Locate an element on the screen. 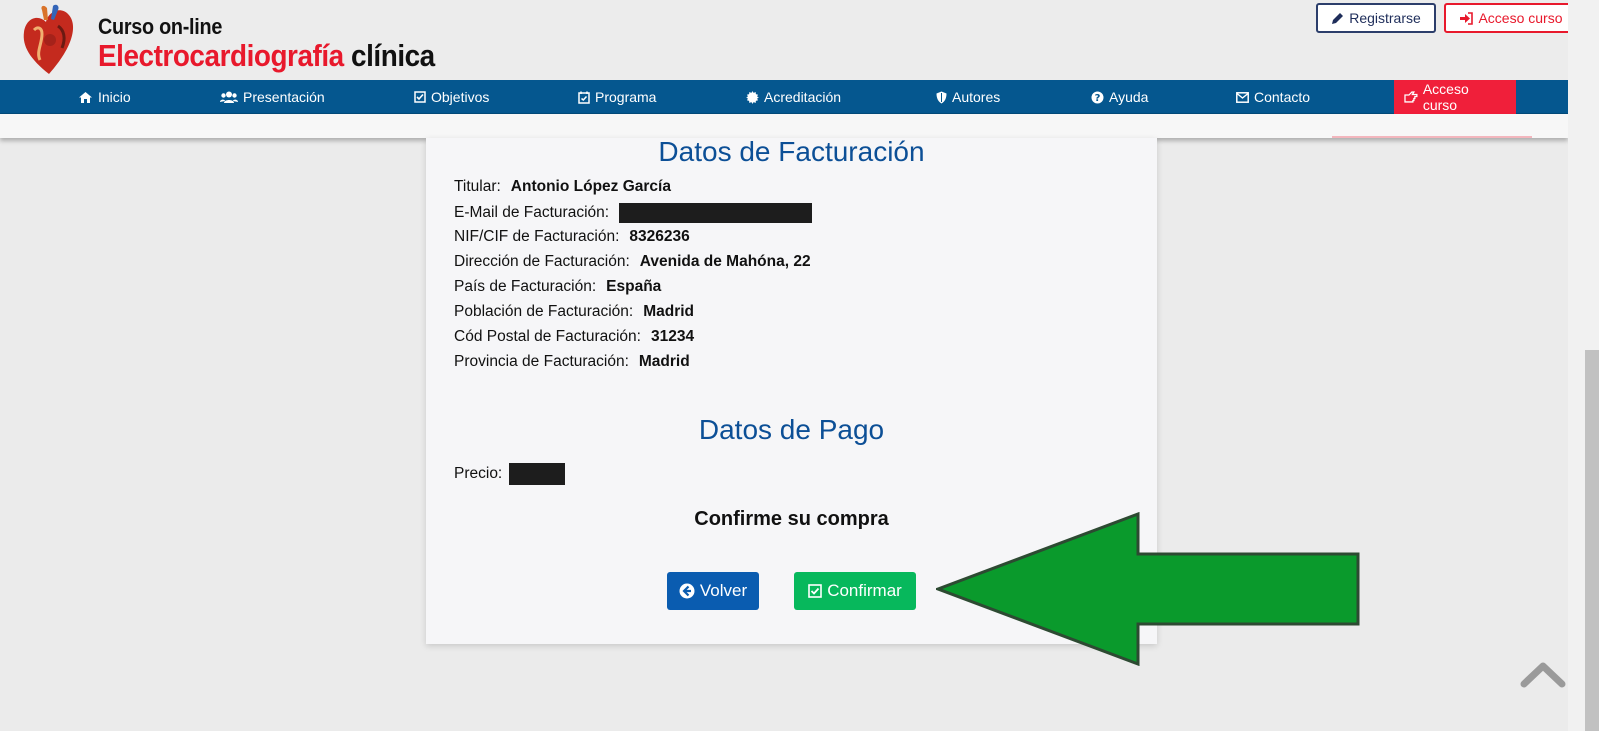 The width and height of the screenshot is (1599, 731). billing-row-titular: Titular: Antonio López García is located at coordinates (562, 187).